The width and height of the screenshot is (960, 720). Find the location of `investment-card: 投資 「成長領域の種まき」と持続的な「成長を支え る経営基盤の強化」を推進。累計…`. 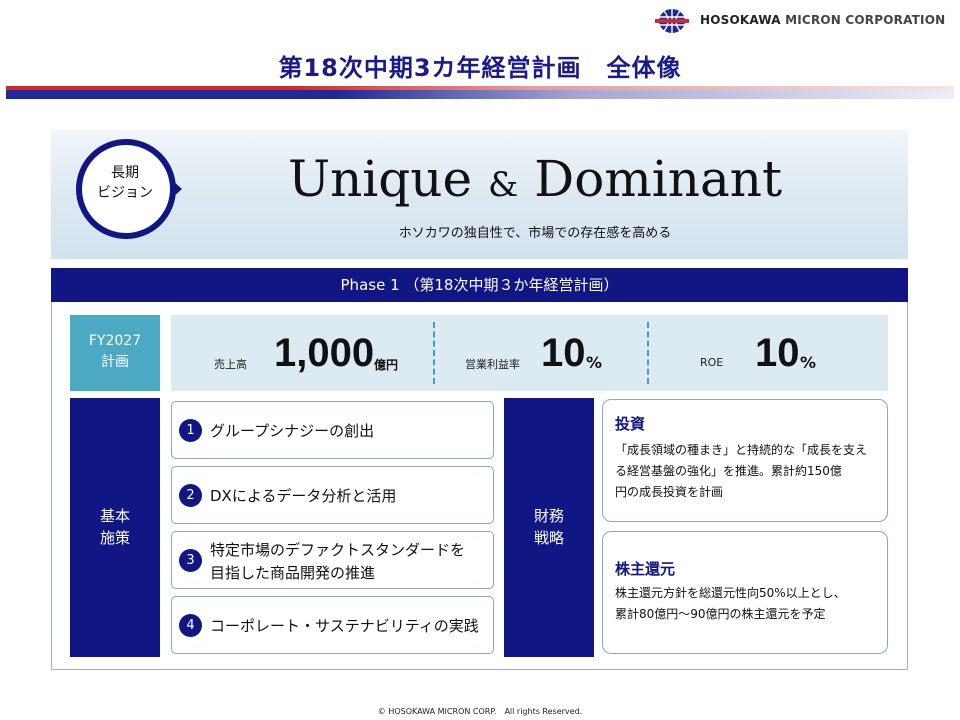

investment-card: 投資 「成長領域の種まき」と持続的な「成長を支え る経営基盤の強化」を推進。累計… is located at coordinates (745, 460).